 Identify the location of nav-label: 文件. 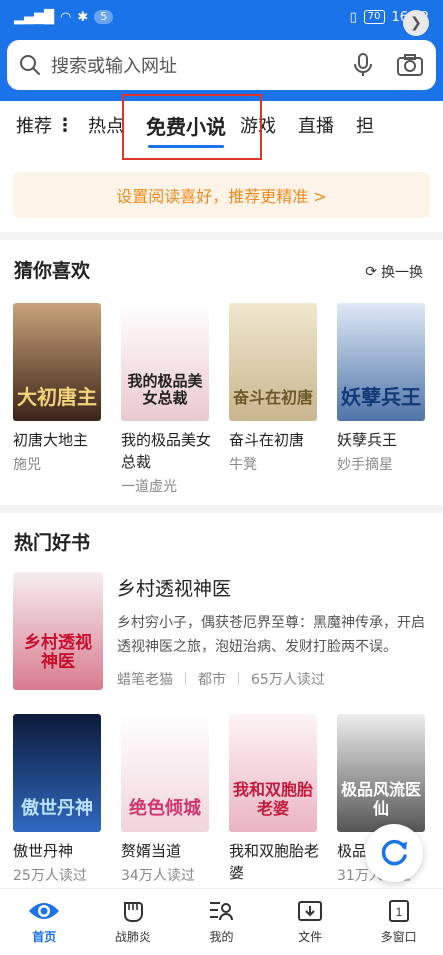
(310, 937).